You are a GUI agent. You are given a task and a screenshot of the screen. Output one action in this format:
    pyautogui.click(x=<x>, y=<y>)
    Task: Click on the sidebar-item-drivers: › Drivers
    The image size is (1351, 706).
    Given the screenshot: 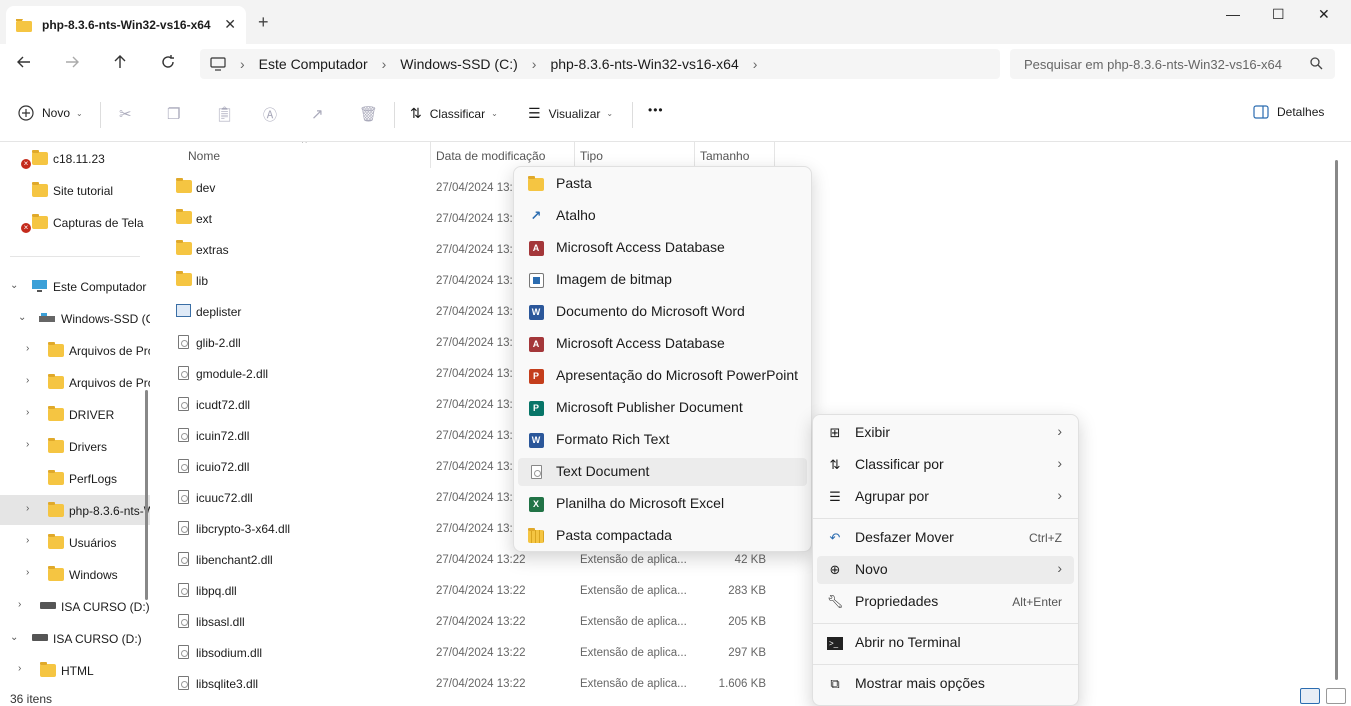 What is the action you would take?
    pyautogui.click(x=75, y=446)
    